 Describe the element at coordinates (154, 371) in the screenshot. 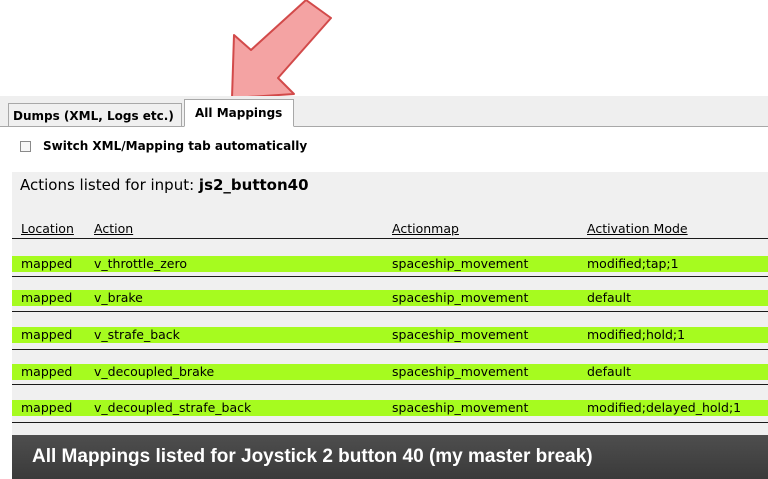

I see `cell-action: v_decoupled_brake` at that location.